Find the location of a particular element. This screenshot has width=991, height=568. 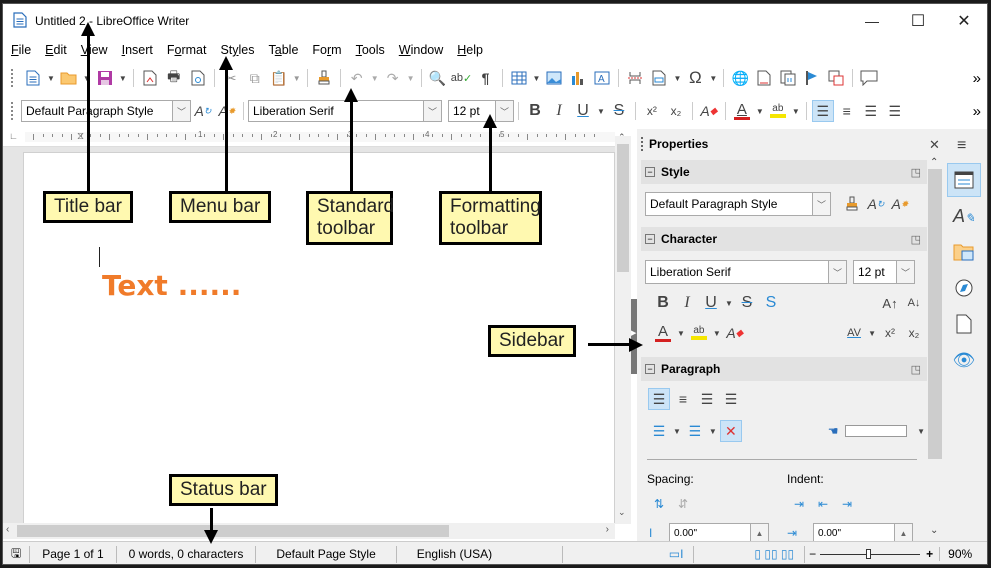

menu-form: Form is located at coordinates (326, 50).